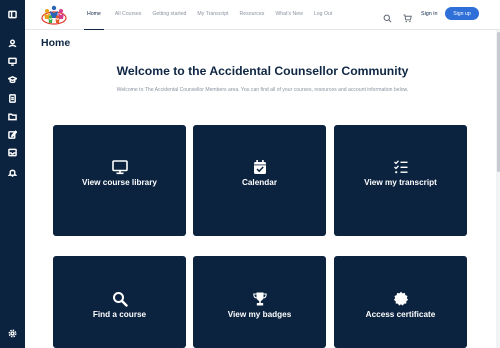 The width and height of the screenshot is (500, 348). What do you see at coordinates (323, 15) in the screenshot?
I see `nav-log-out: Log Out` at bounding box center [323, 15].